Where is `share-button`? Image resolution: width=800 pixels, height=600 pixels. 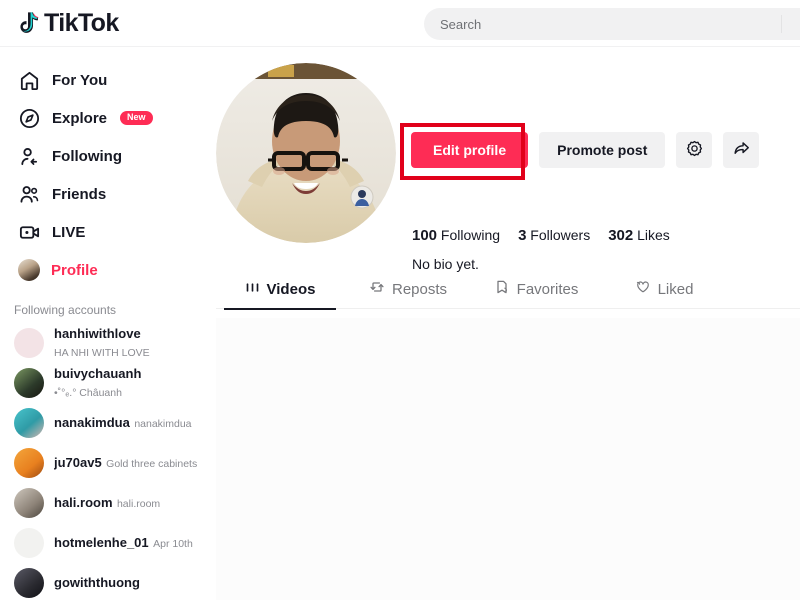
share-button is located at coordinates (741, 150).